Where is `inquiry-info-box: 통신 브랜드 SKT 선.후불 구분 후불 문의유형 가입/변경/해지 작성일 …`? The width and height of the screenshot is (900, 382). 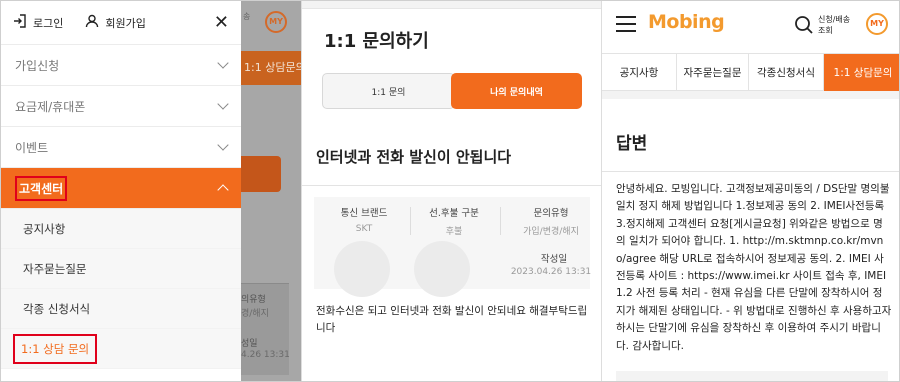 inquiry-info-box: 통신 브랜드 SKT 선.후불 구분 후불 문의유형 가입/변경/해지 작성일 … is located at coordinates (452, 247).